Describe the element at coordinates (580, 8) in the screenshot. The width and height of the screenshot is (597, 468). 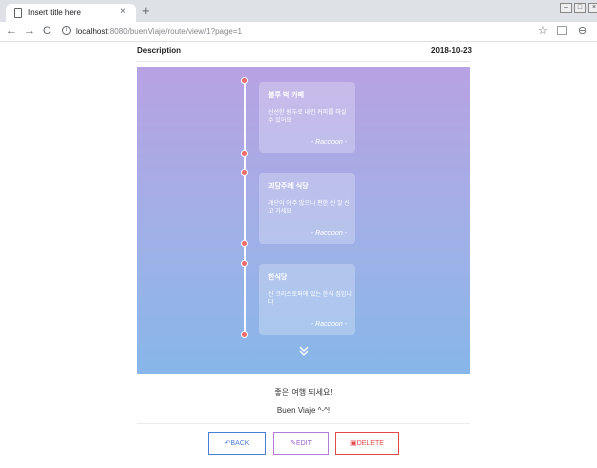
I see `maximize-button: □` at that location.